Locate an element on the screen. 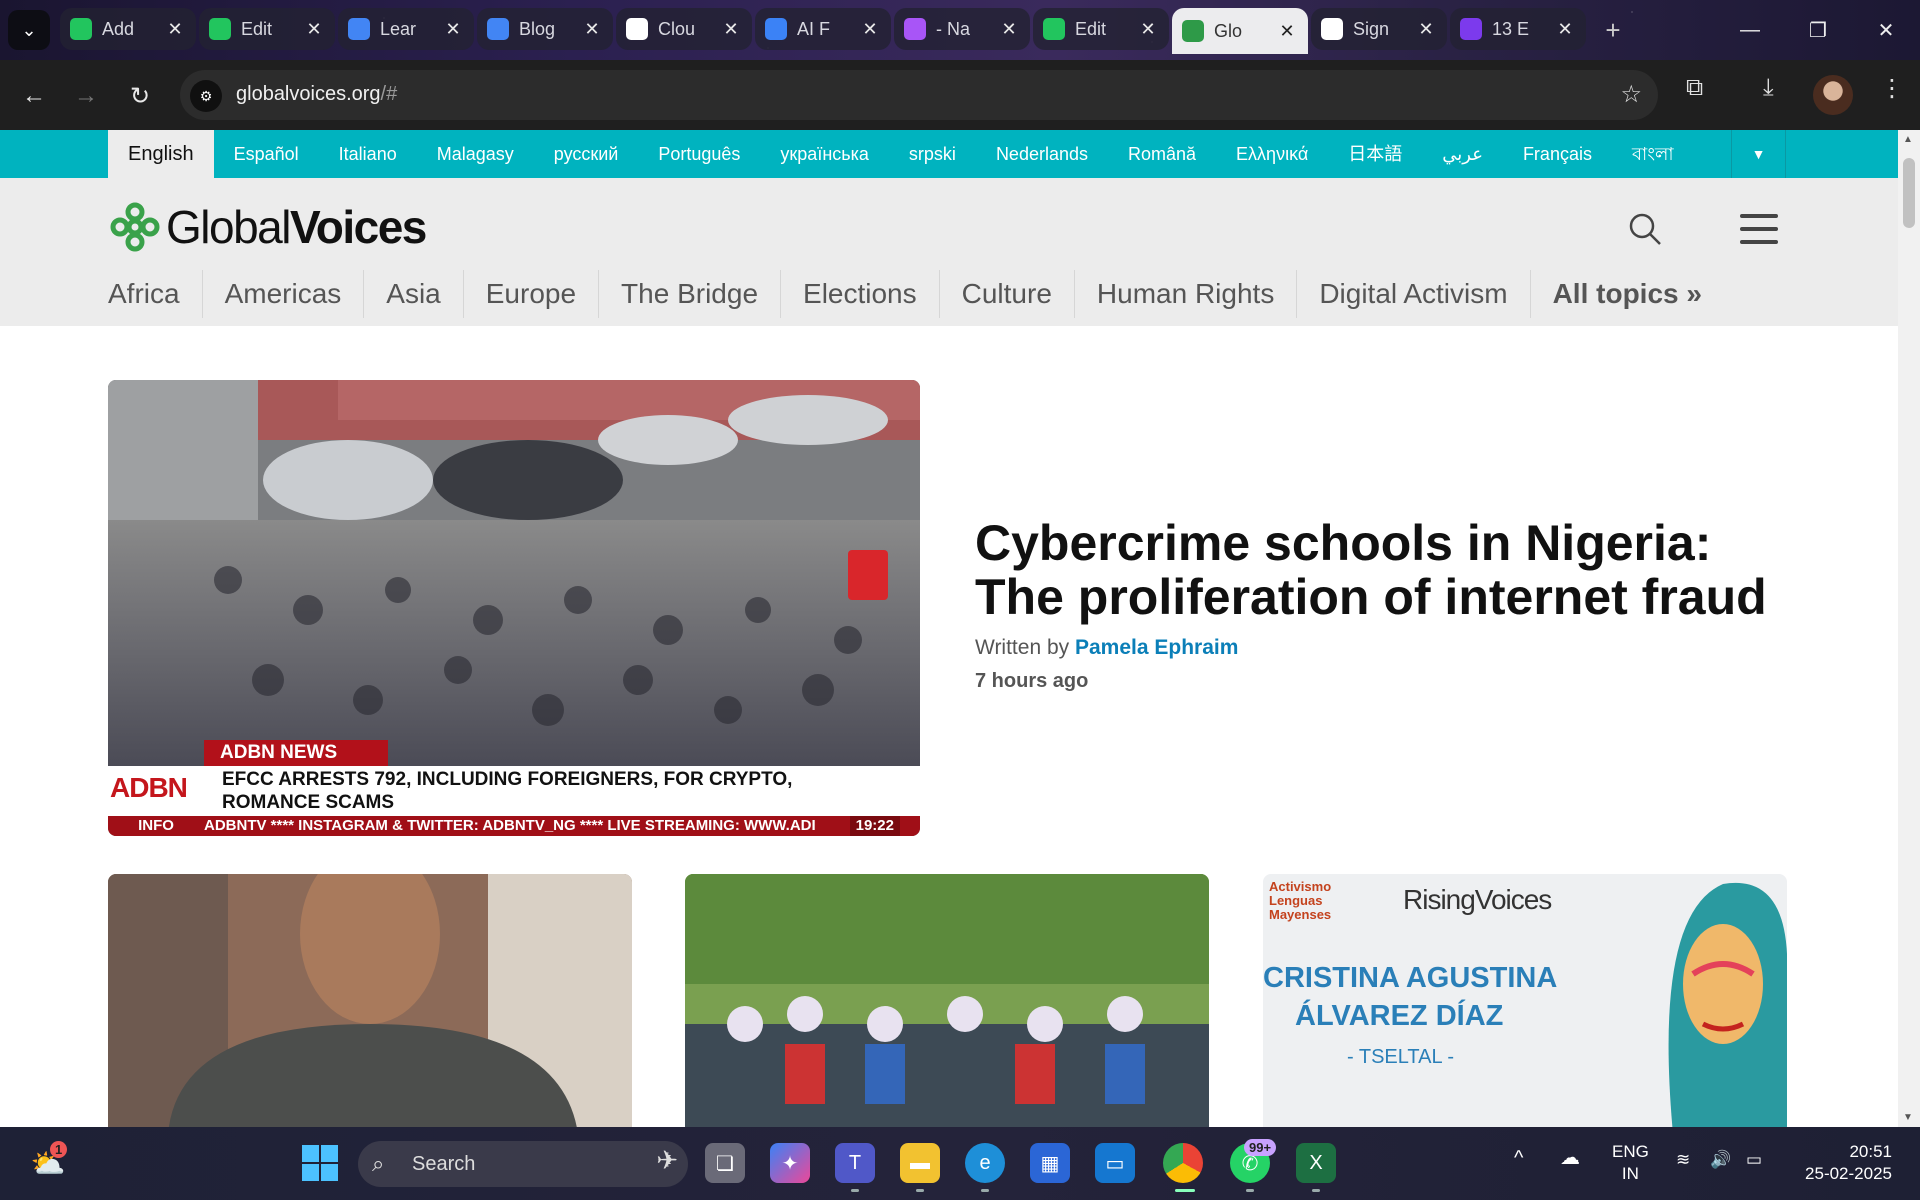 This screenshot has width=1920, height=1200. topic-nav-item: Human Rights is located at coordinates (1184, 294).